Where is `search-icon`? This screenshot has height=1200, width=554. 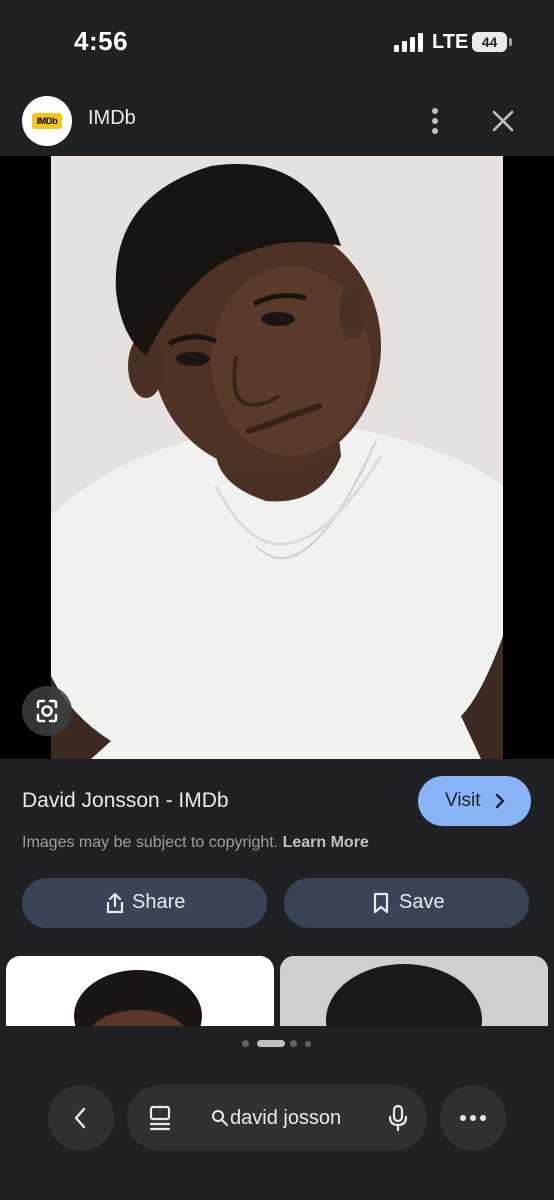 search-icon is located at coordinates (220, 1118).